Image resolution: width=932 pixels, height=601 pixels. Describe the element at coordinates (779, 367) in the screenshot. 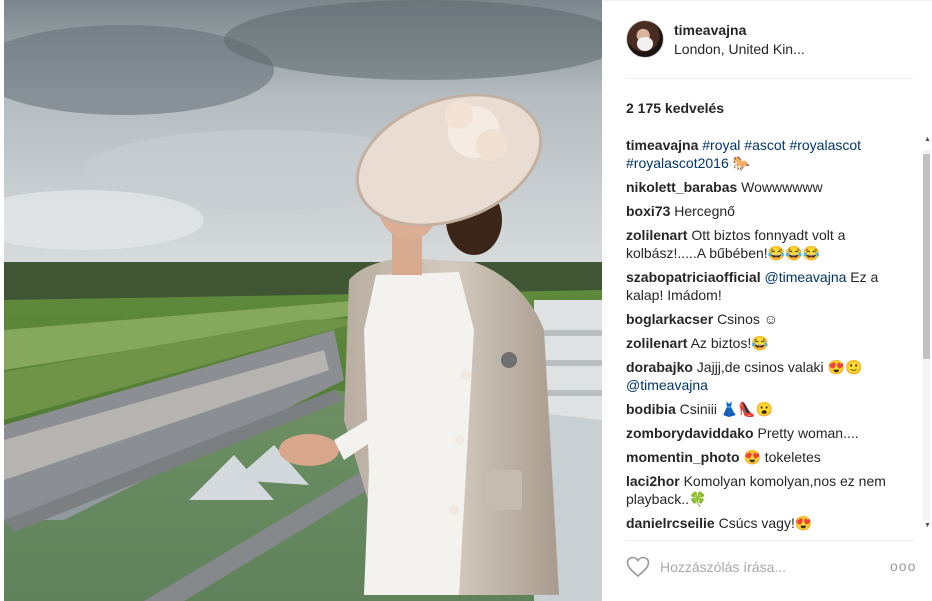

I see `comment-text: Jajjj,de csinos valaki 😍🙂` at that location.